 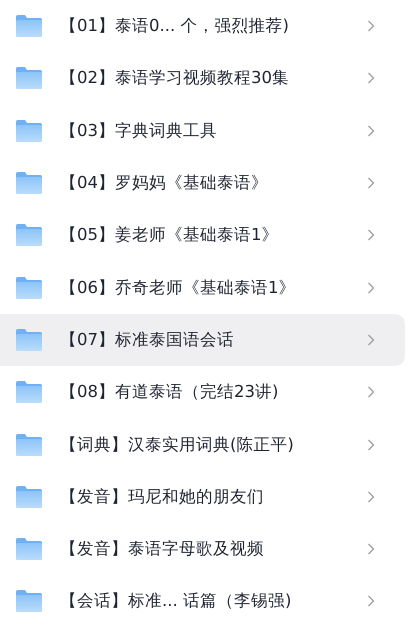 What do you see at coordinates (164, 183) in the screenshot?
I see `folder-name: 【04】罗妈妈《基础泰语》` at bounding box center [164, 183].